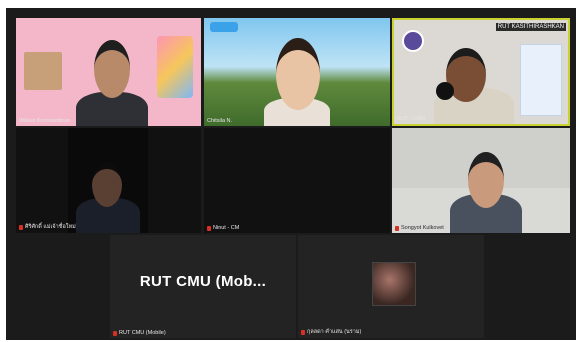 Image resolution: width=581 pixels, height=342 pixels. I want to click on participant-name: Ninut - CM, so click(223, 228).